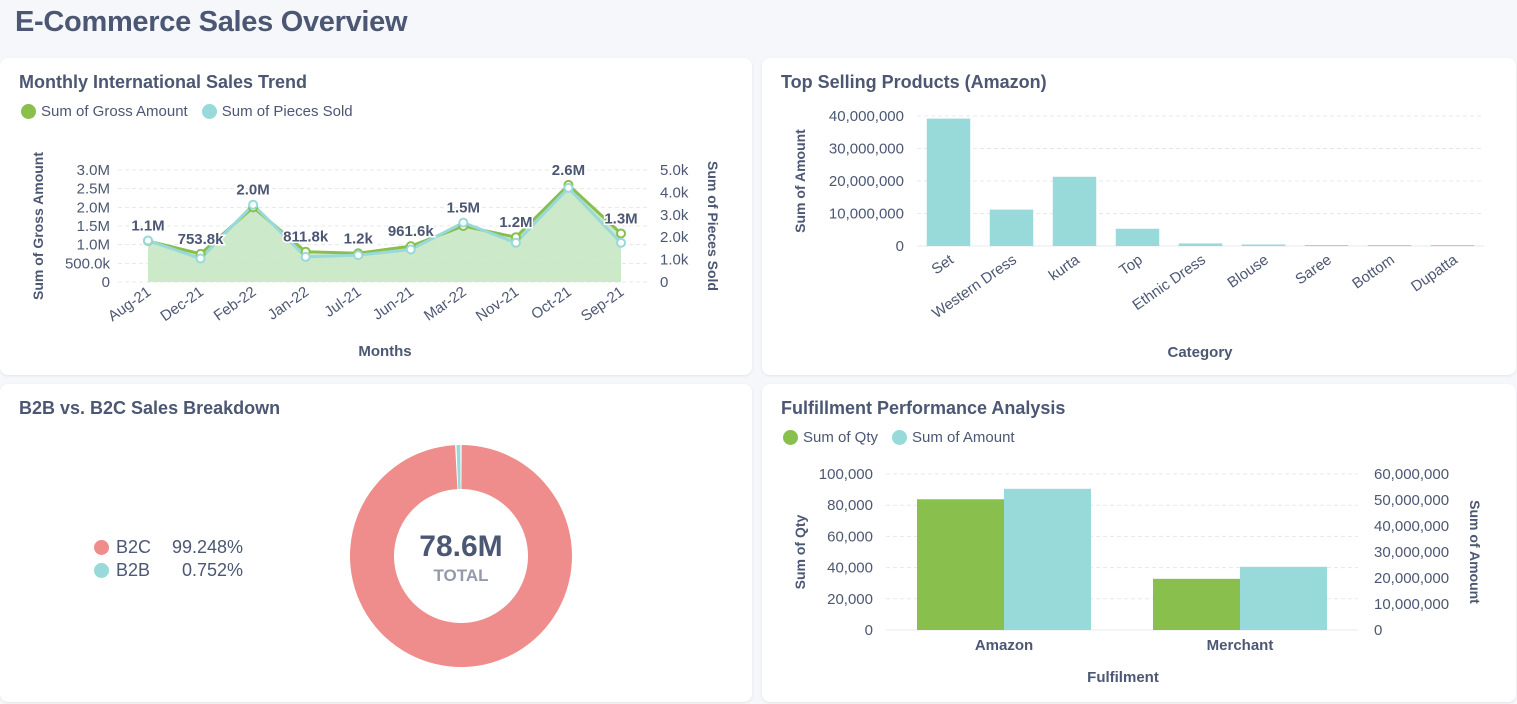 This screenshot has height=704, width=1517. I want to click on data-label: 2.0M, so click(252, 190).